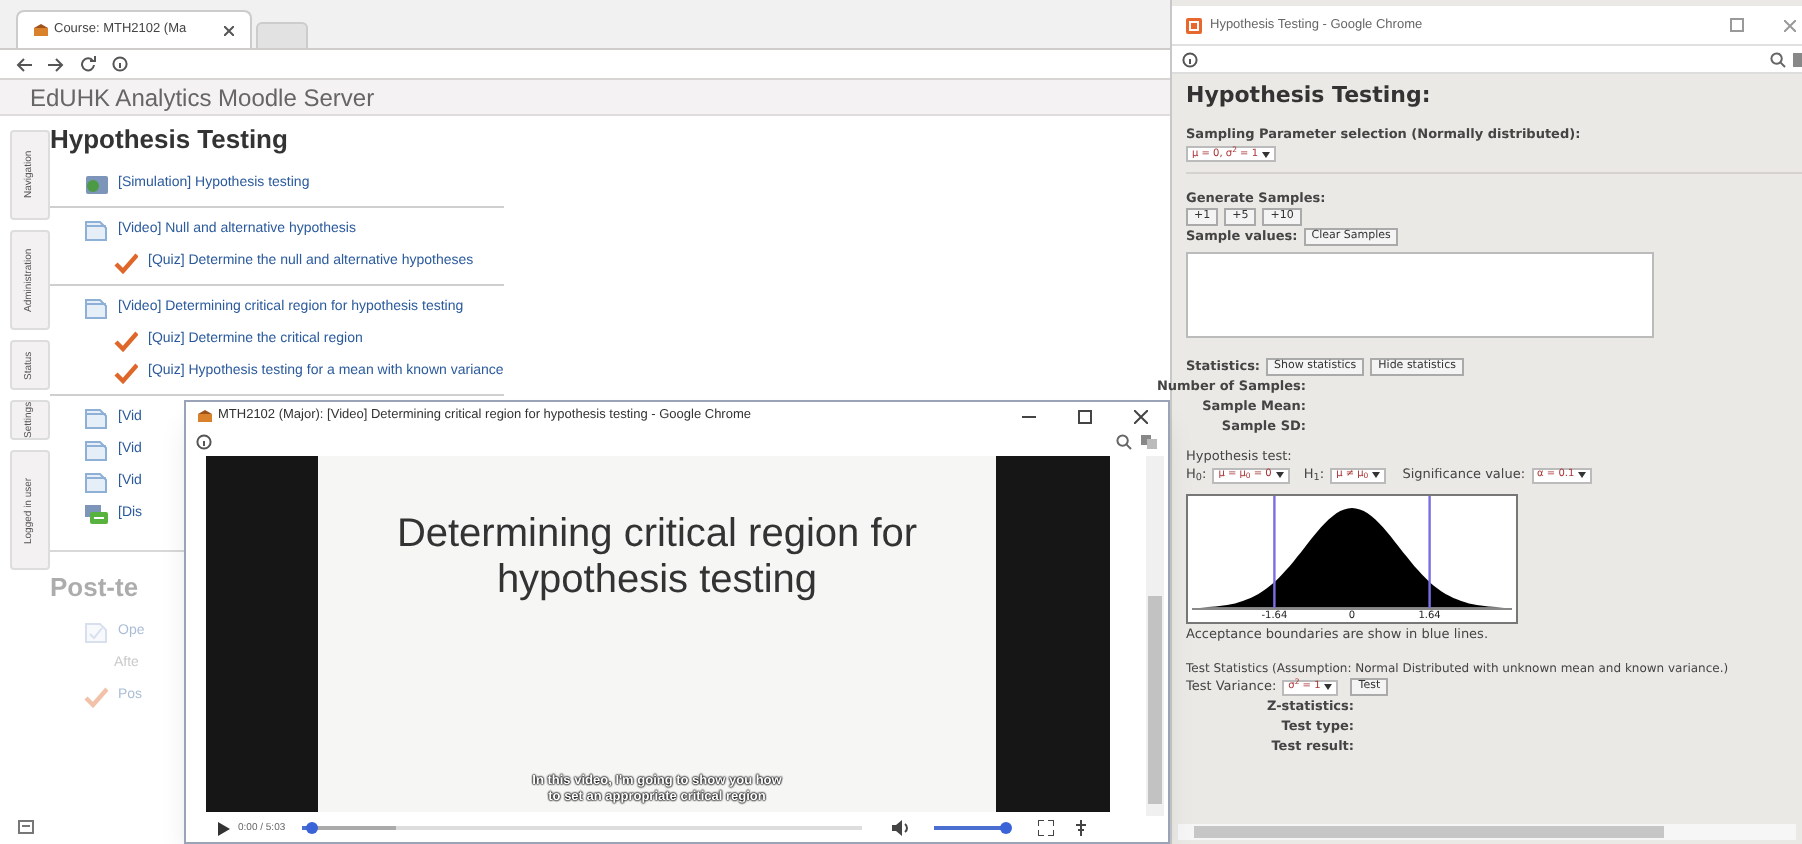  I want to click on forward-icon, so click(56, 64).